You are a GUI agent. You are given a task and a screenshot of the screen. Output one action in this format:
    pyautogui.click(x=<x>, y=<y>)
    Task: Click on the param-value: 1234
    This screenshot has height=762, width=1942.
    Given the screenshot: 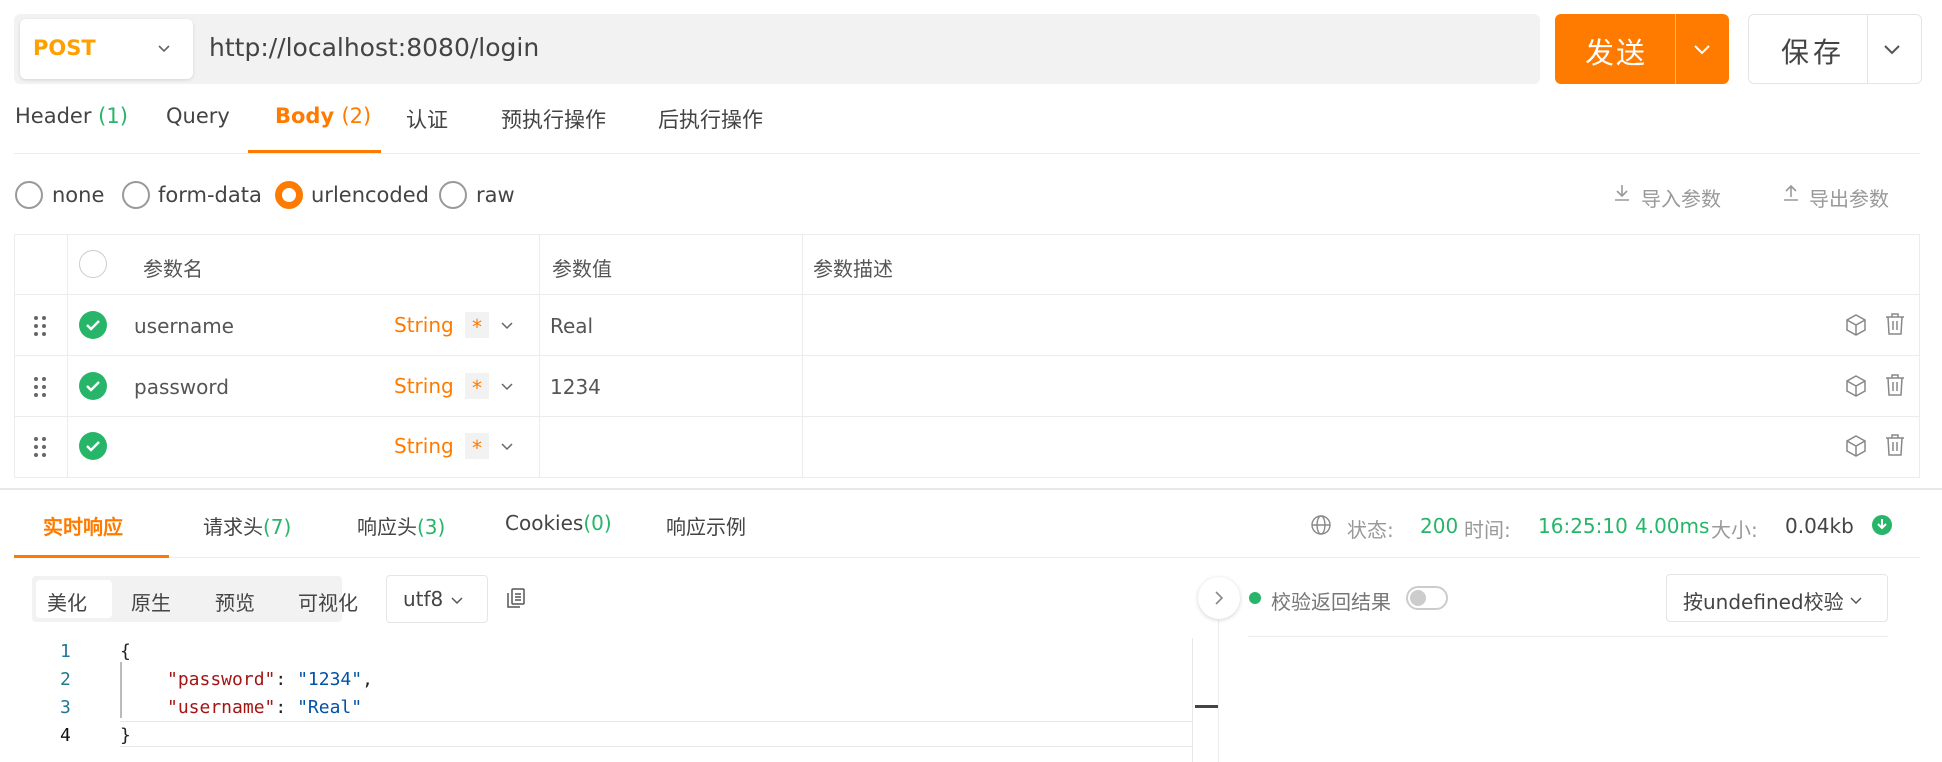 What is the action you would take?
    pyautogui.click(x=575, y=387)
    